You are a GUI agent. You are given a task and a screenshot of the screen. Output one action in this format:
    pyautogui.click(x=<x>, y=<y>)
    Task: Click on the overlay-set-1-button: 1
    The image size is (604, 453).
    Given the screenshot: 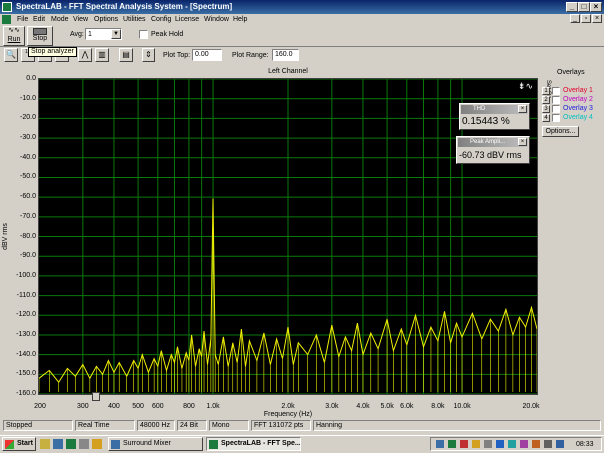 What is the action you would take?
    pyautogui.click(x=546, y=91)
    